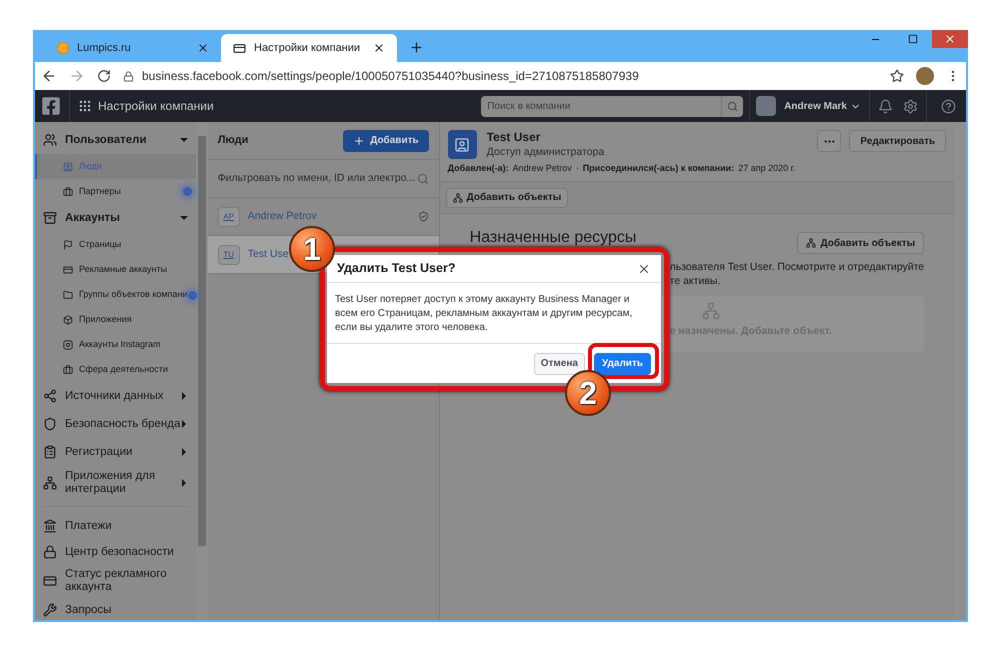 The image size is (1000, 654). Describe the element at coordinates (115, 452) in the screenshot. I see `sidebar-section: Регистрации` at that location.